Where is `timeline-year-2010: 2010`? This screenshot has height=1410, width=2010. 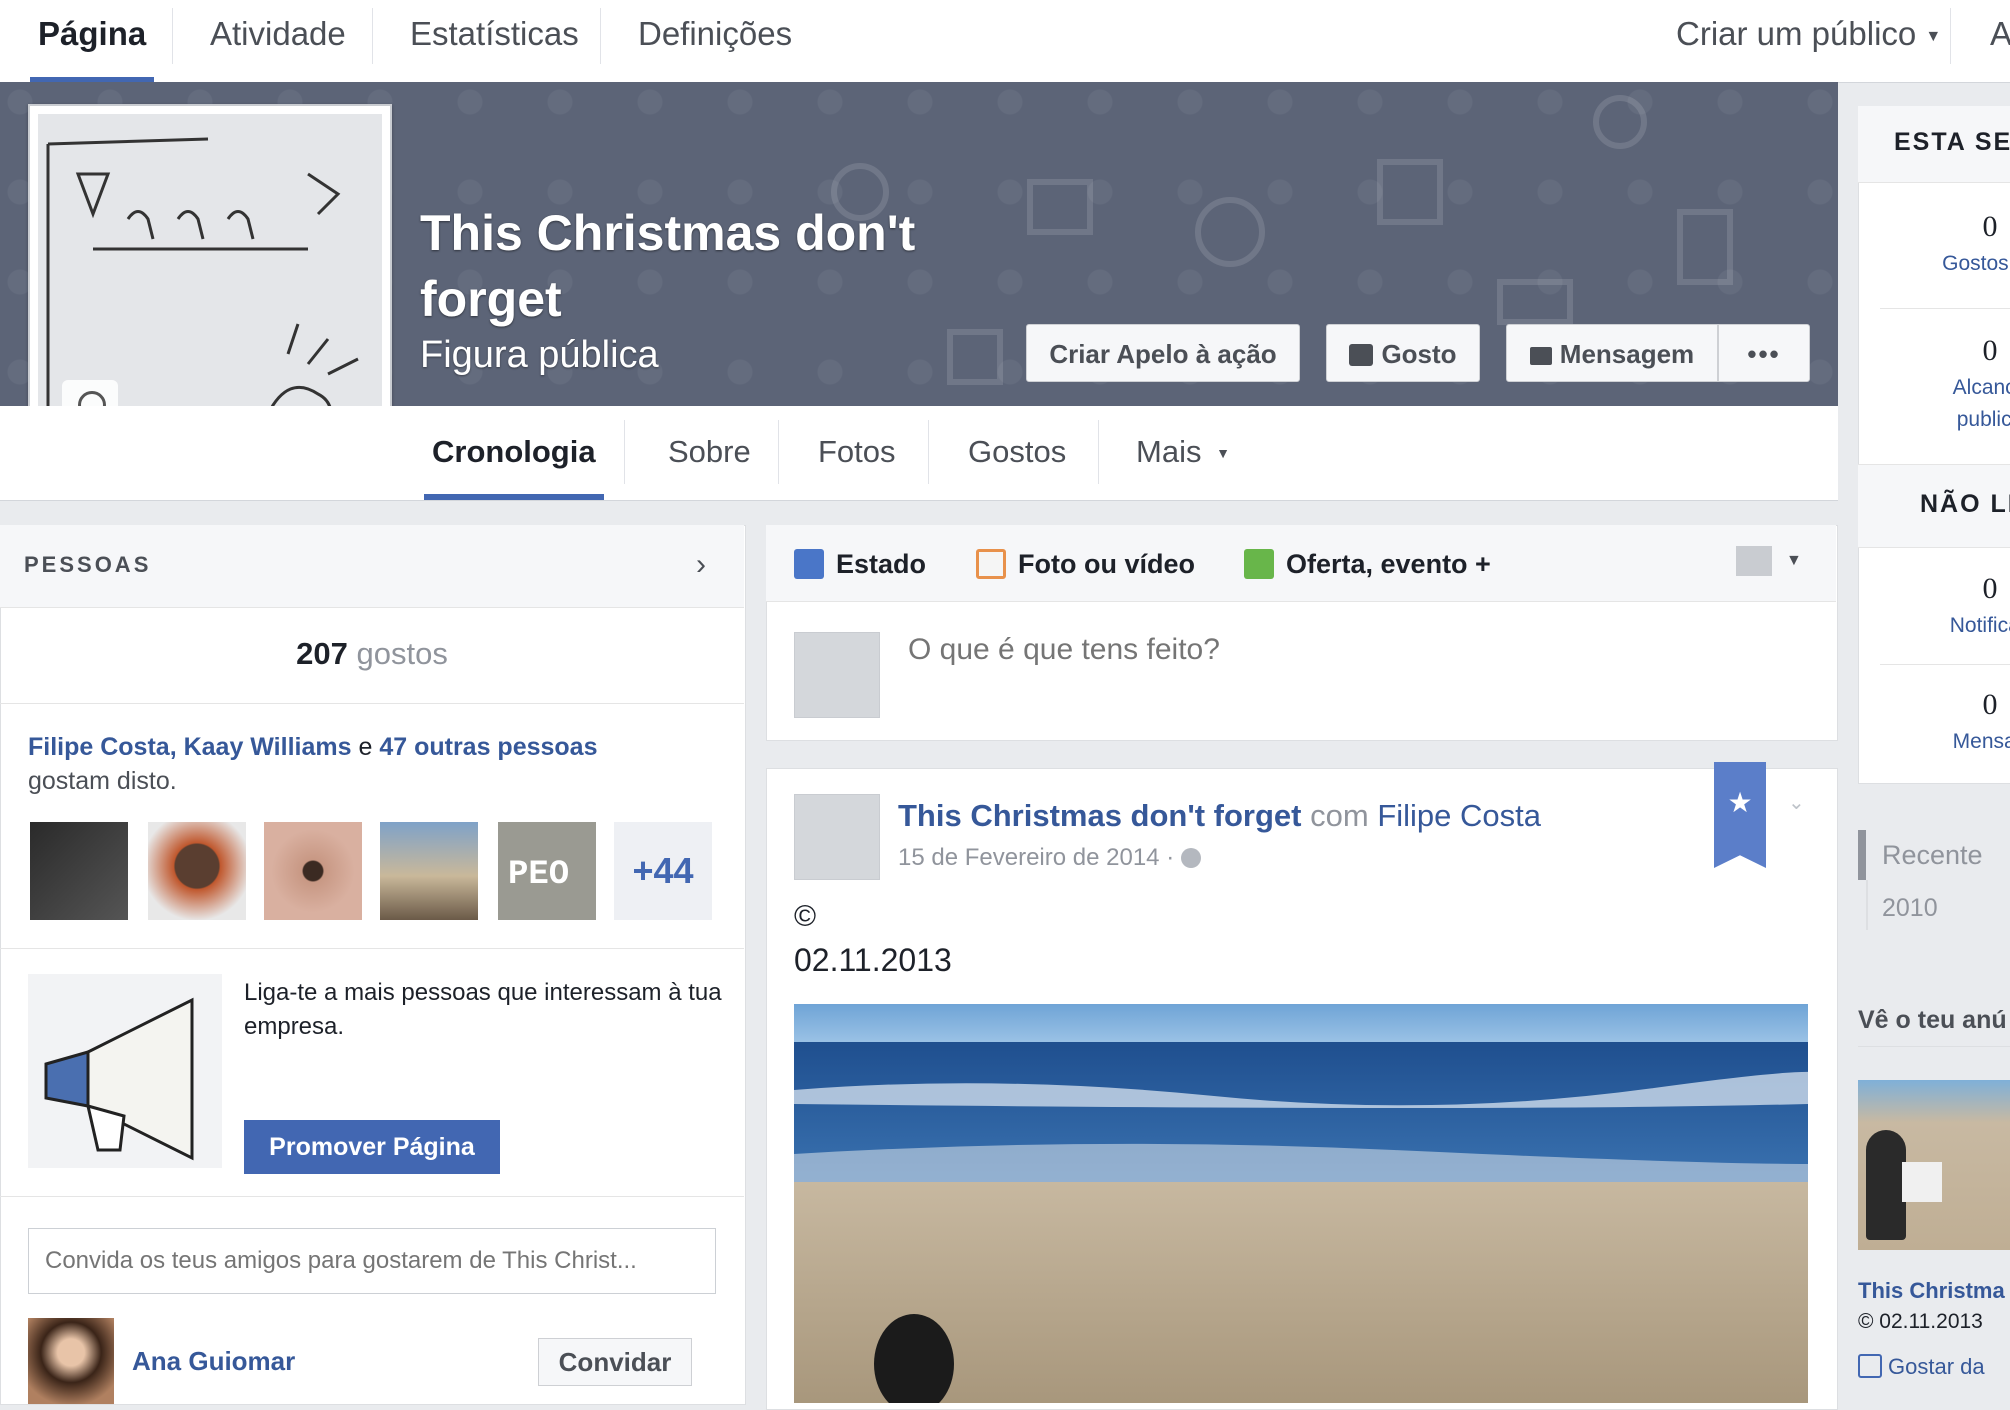
timeline-year-2010: 2010 is located at coordinates (1910, 908).